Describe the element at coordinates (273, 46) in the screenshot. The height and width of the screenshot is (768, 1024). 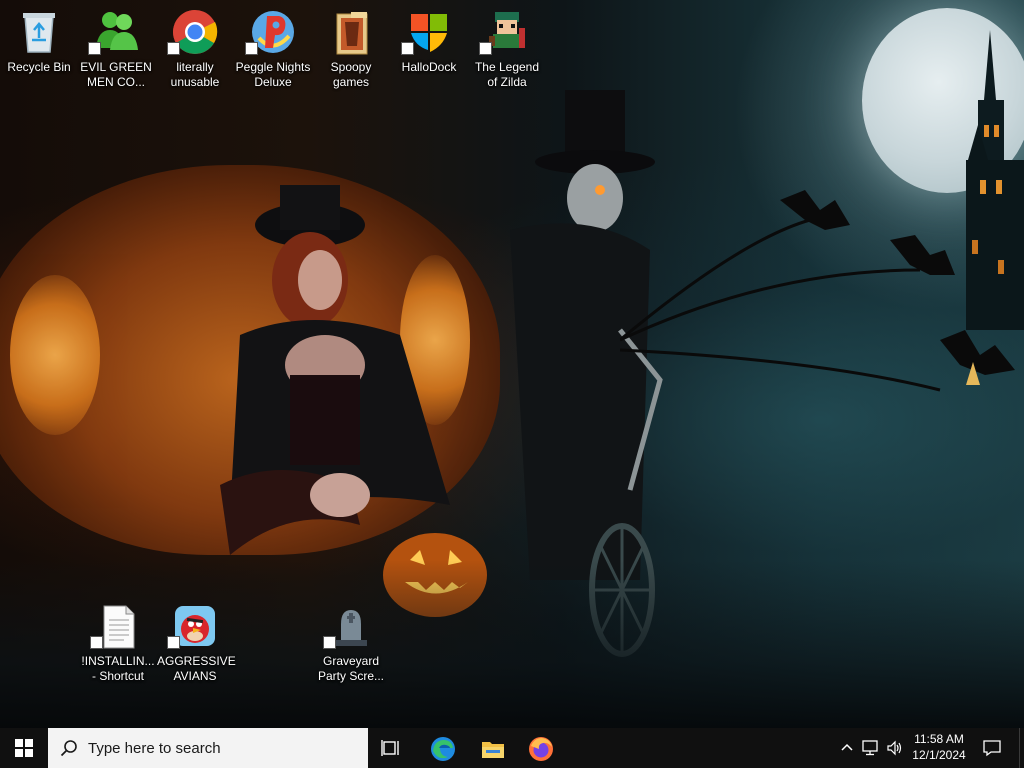
I see `desktop-icon-peggle-nights: Peggle Nights Deluxe` at that location.